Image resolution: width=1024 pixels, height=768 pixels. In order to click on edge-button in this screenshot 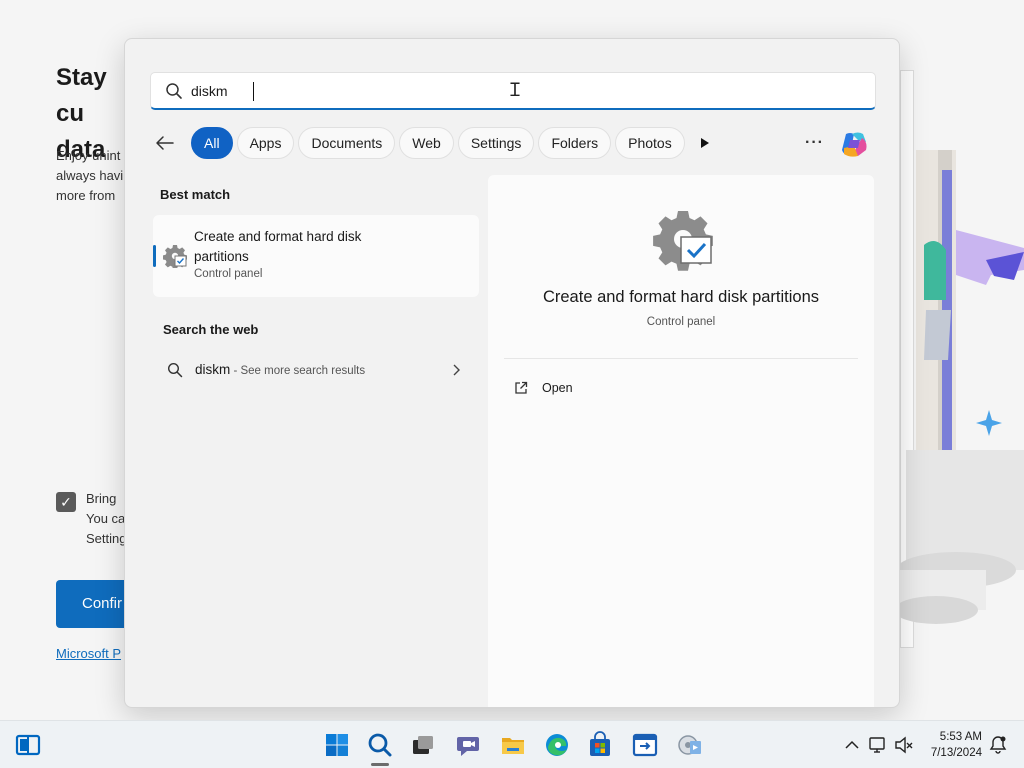, I will do `click(557, 745)`.